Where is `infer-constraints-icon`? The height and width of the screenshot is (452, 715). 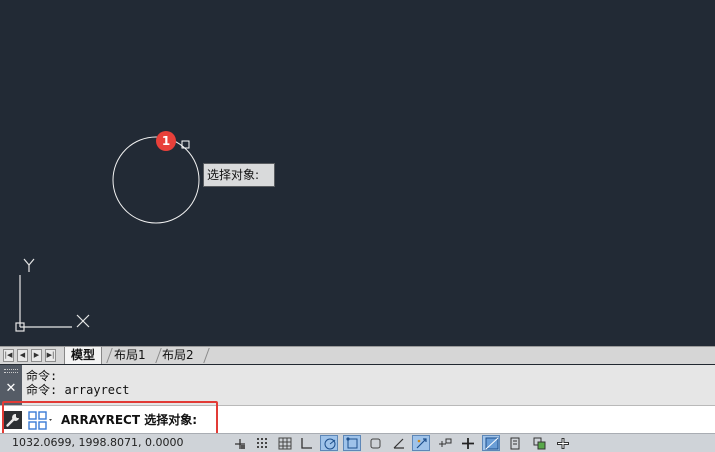
infer-constraints-icon is located at coordinates (239, 443).